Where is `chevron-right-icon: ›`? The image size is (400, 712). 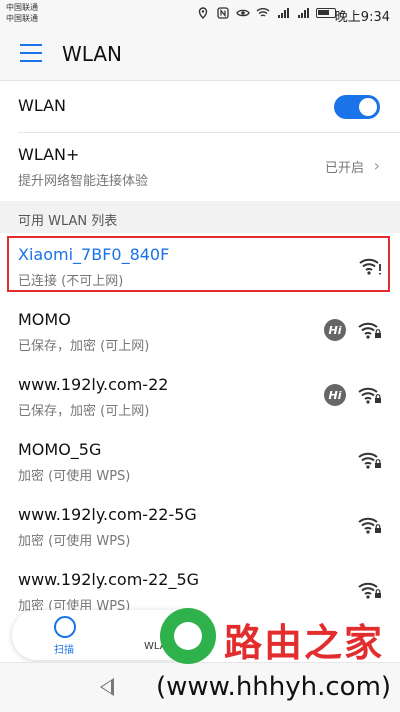
chevron-right-icon: › is located at coordinates (376, 165).